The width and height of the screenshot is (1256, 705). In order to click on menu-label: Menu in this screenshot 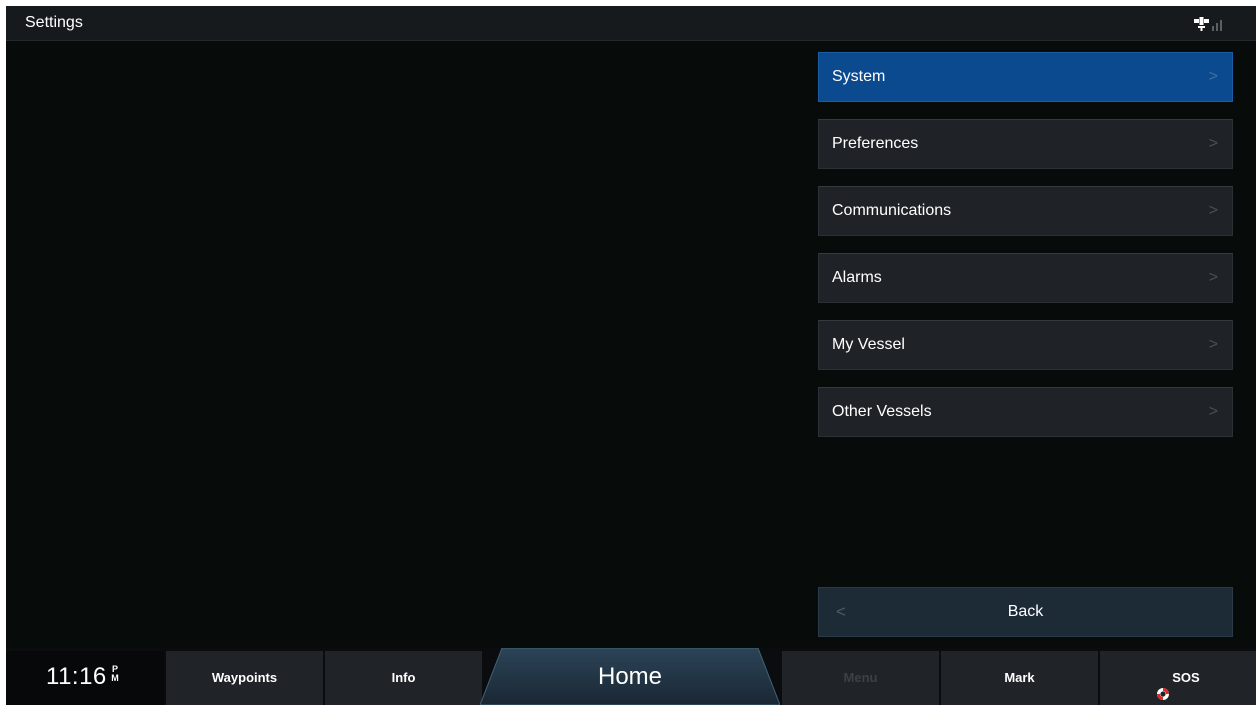, I will do `click(860, 677)`.